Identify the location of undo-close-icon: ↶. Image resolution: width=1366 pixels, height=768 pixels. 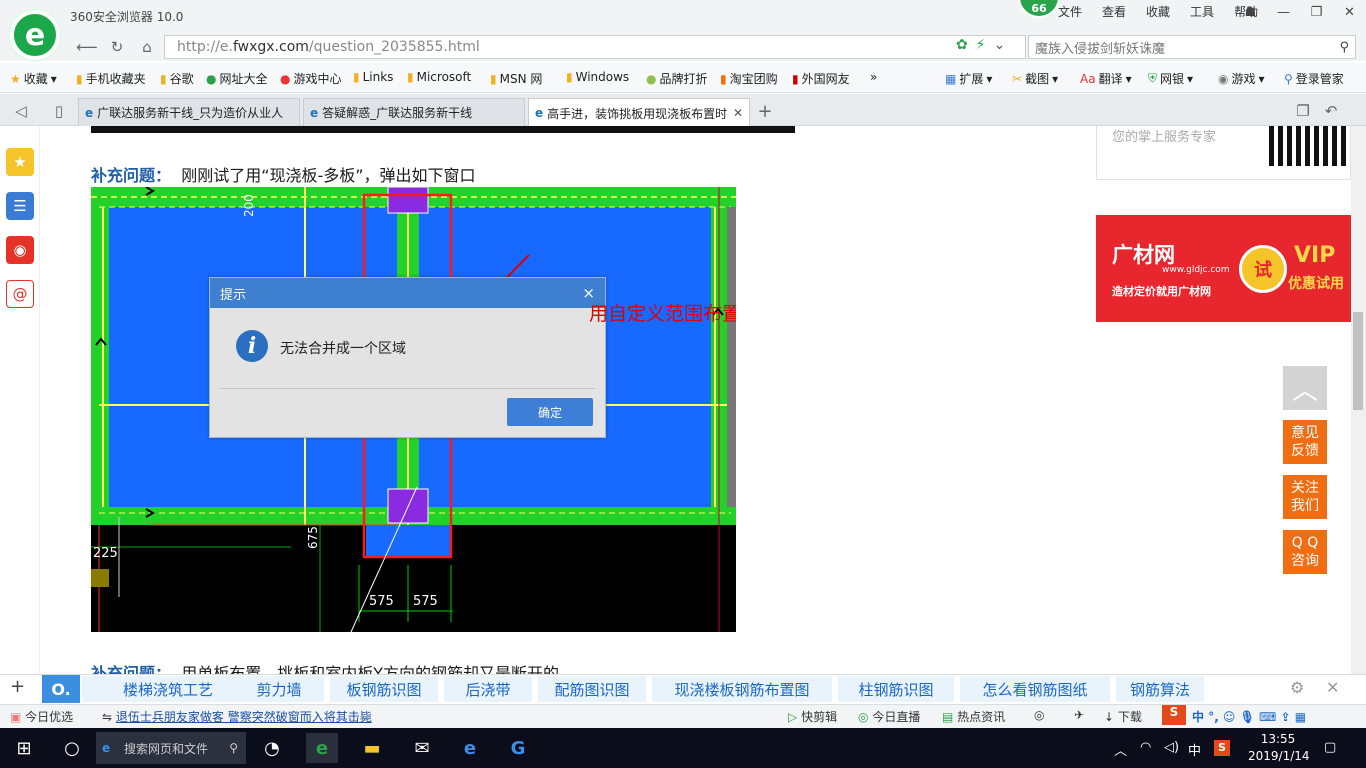
(1331, 111).